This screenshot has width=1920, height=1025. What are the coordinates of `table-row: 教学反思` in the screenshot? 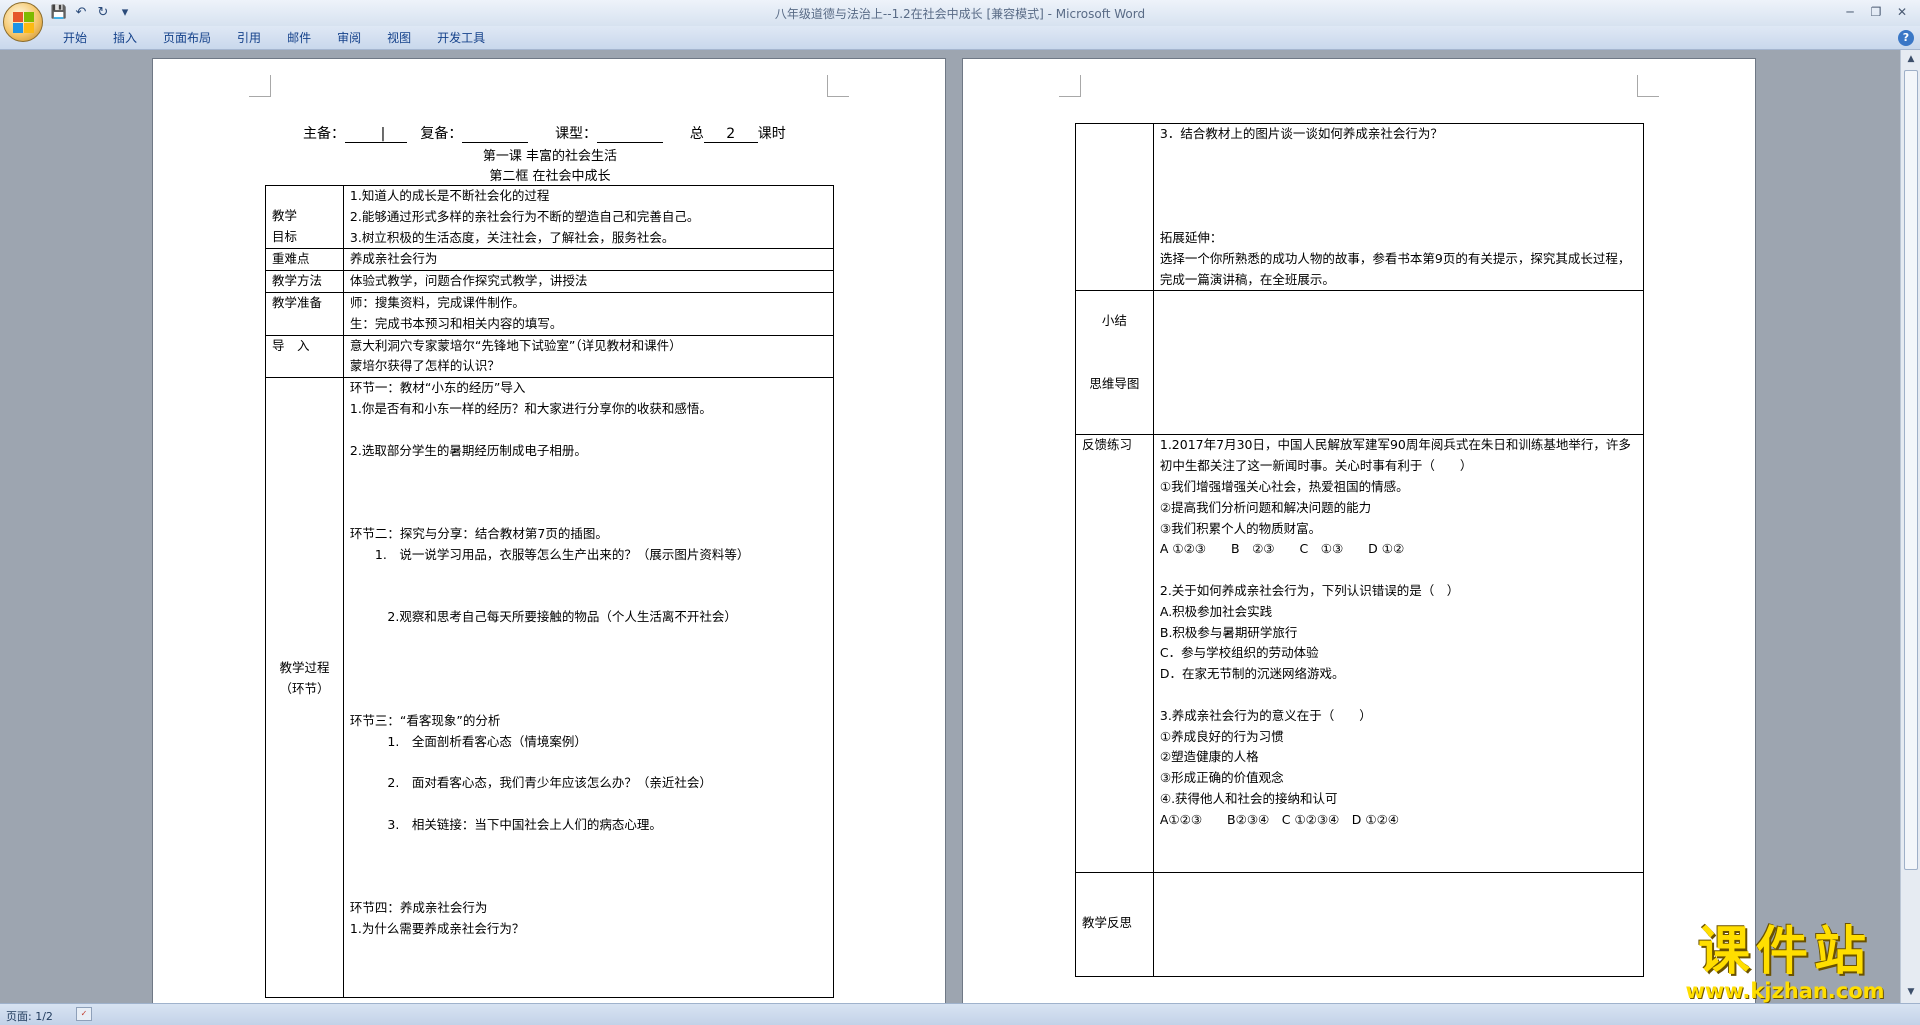 It's located at (1360, 925).